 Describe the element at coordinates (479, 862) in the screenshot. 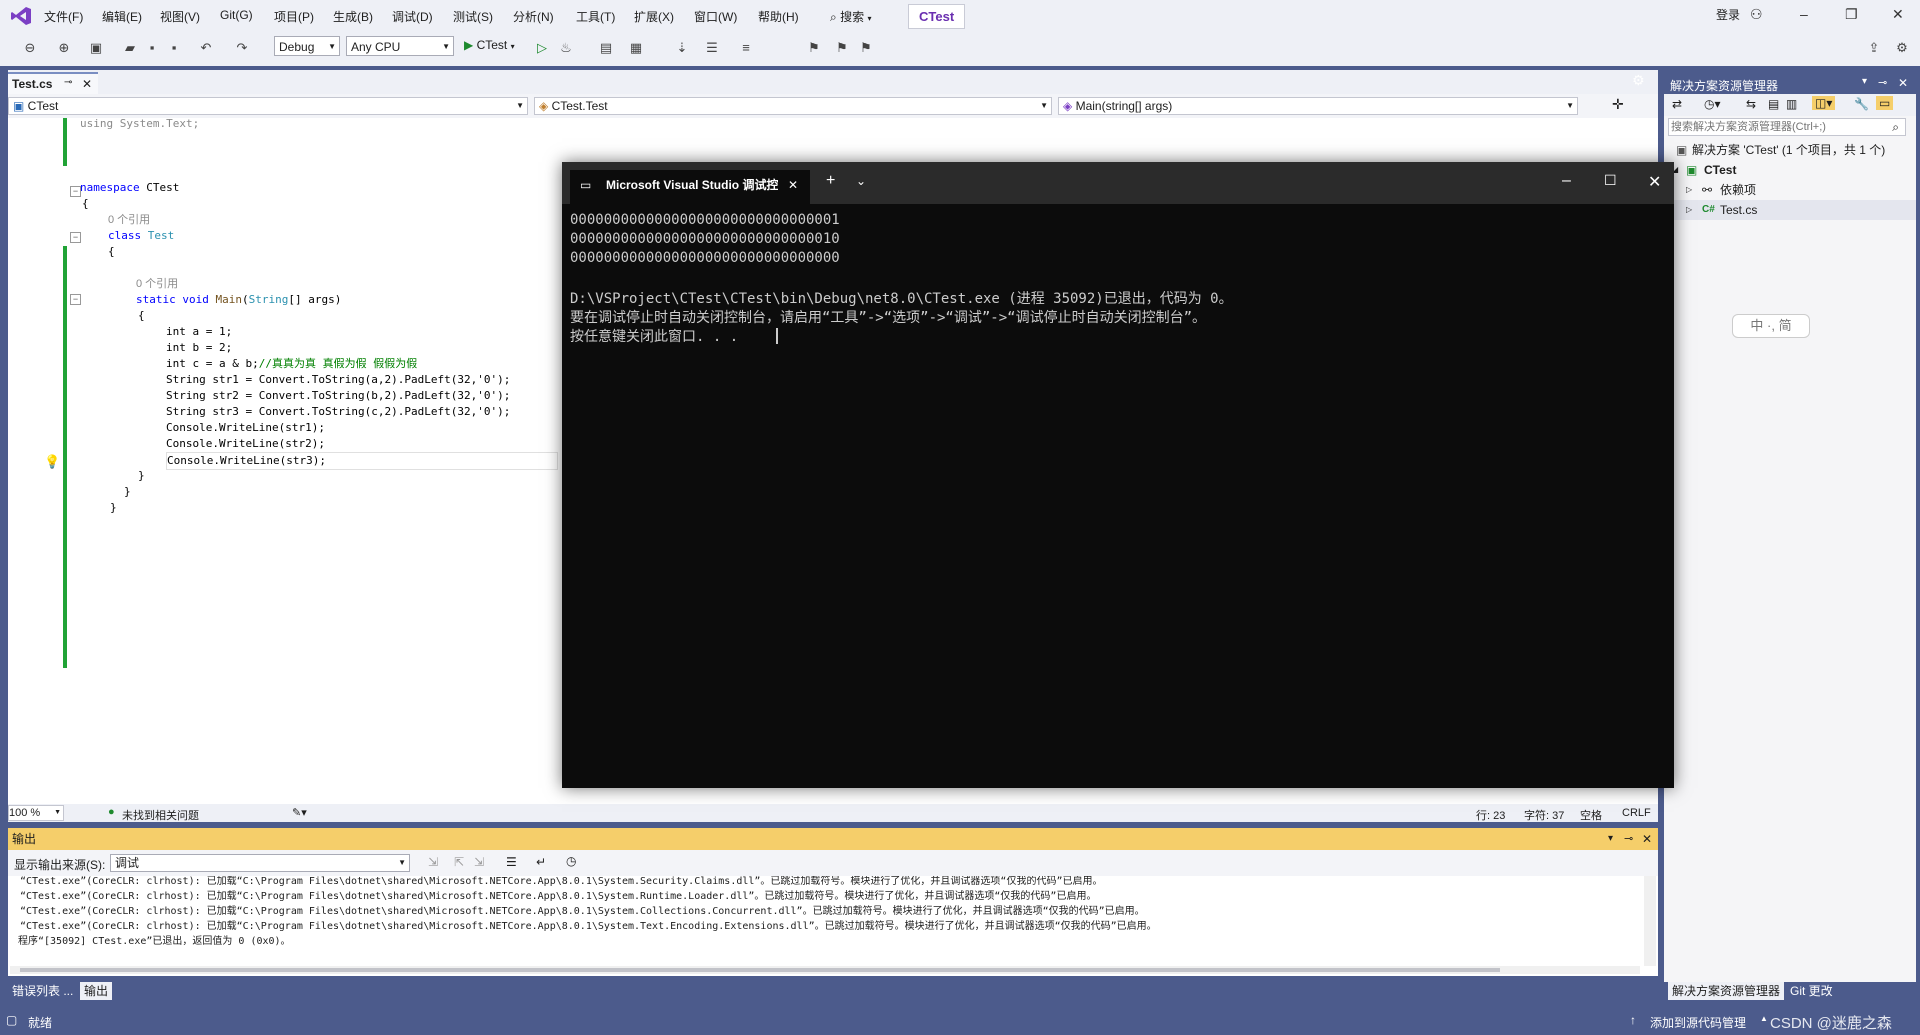

I see `next-message-icon: ⇲` at that location.